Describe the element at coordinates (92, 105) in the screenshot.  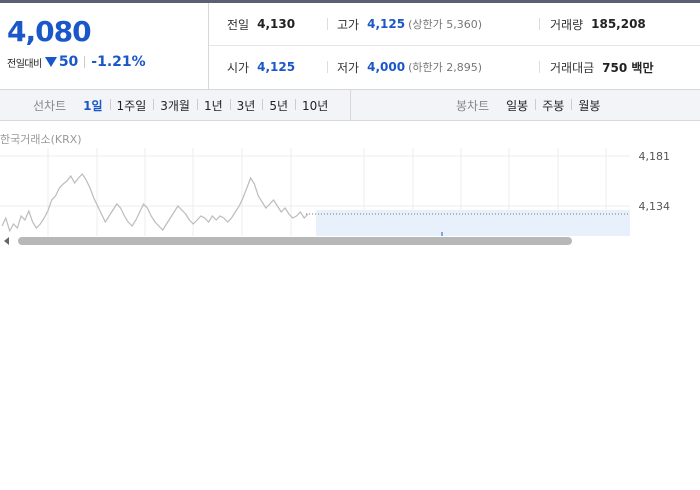
I see `tab-1day: 1일` at that location.